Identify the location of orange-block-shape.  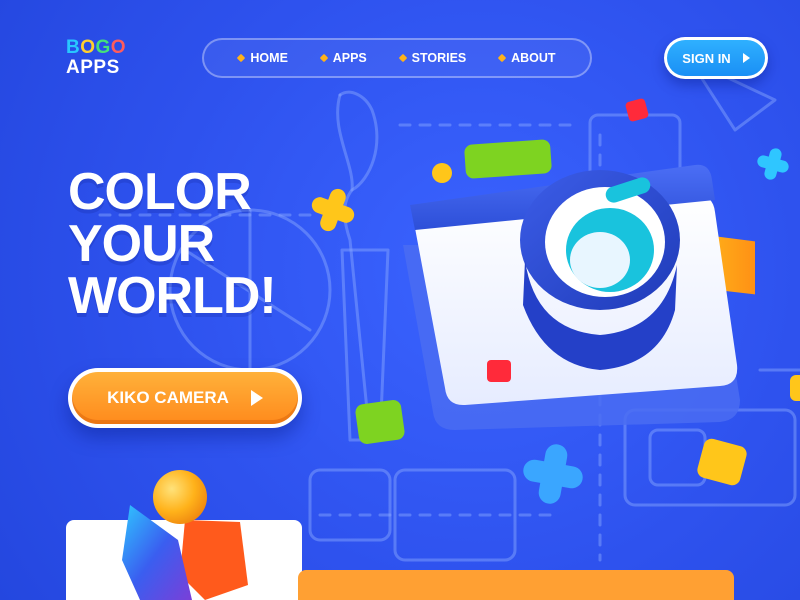
(214, 560).